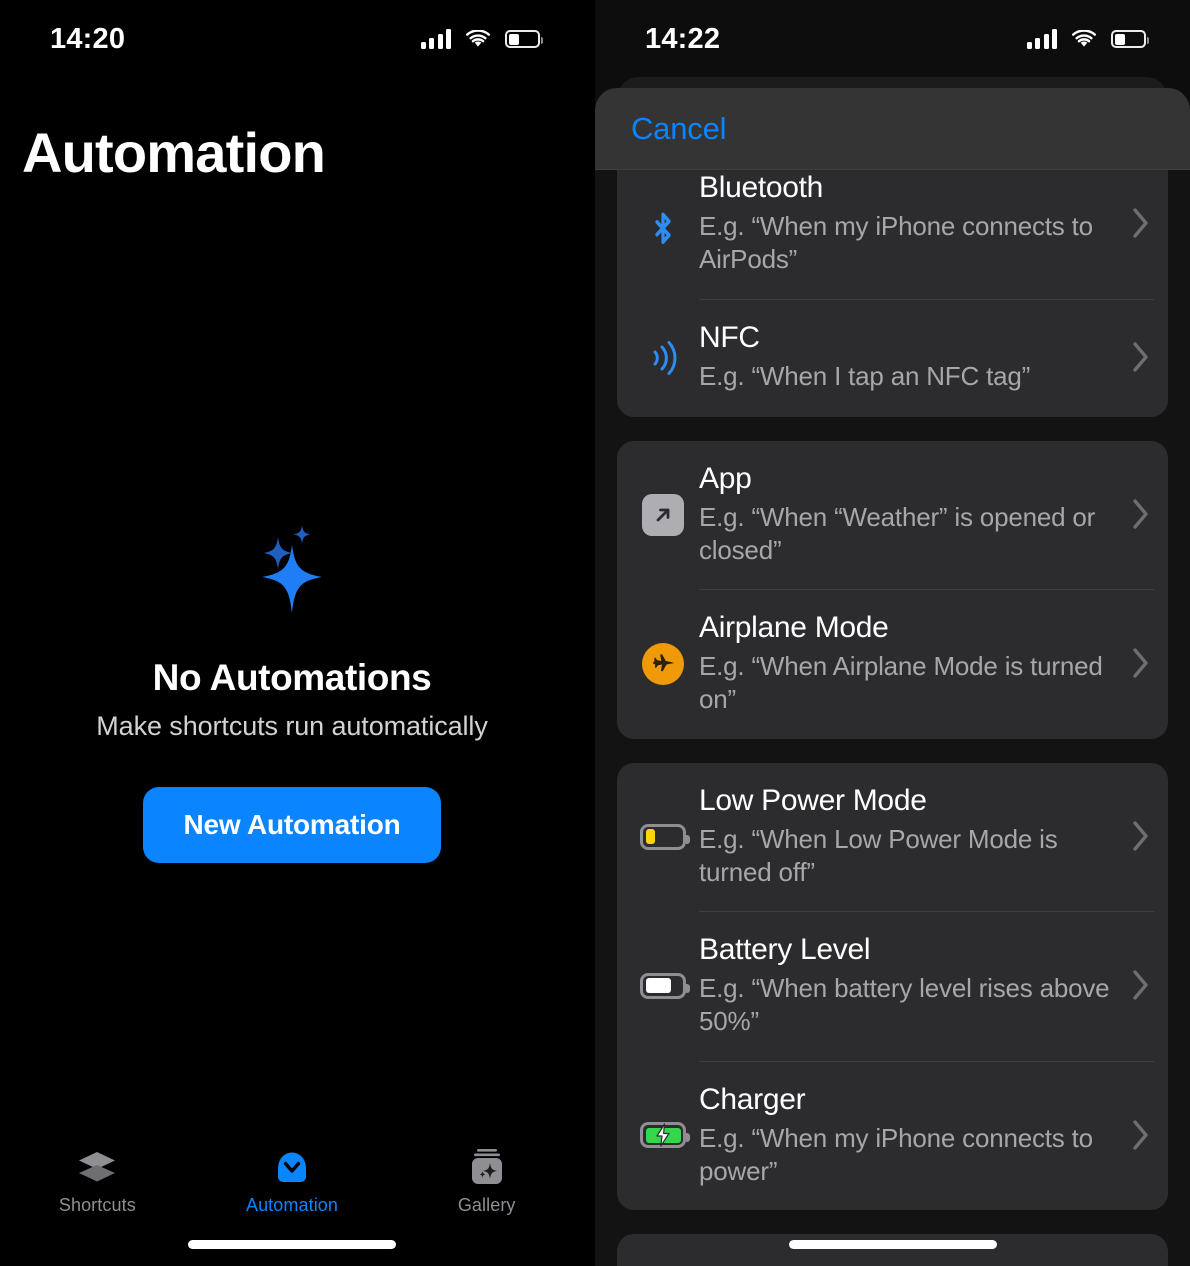 Image resolution: width=1190 pixels, height=1266 pixels. What do you see at coordinates (487, 1167) in the screenshot?
I see `gallery-icon` at bounding box center [487, 1167].